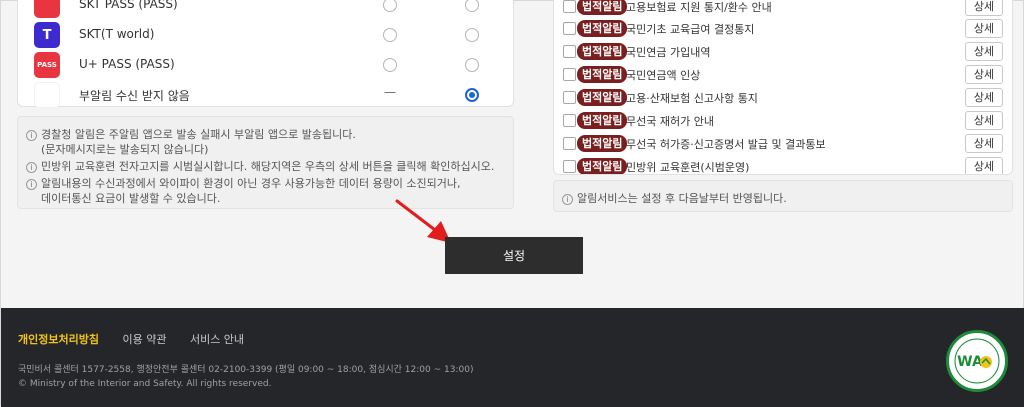 The width and height of the screenshot is (1024, 407). I want to click on list-item: 법적알림 국민연금액 인상 상세, so click(783, 74).